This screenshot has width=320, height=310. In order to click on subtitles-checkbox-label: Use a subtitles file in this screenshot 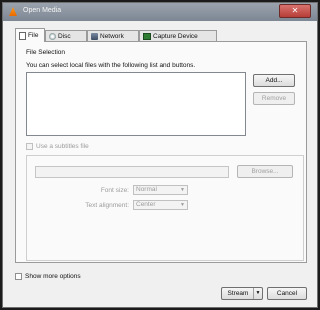, I will do `click(62, 146)`.